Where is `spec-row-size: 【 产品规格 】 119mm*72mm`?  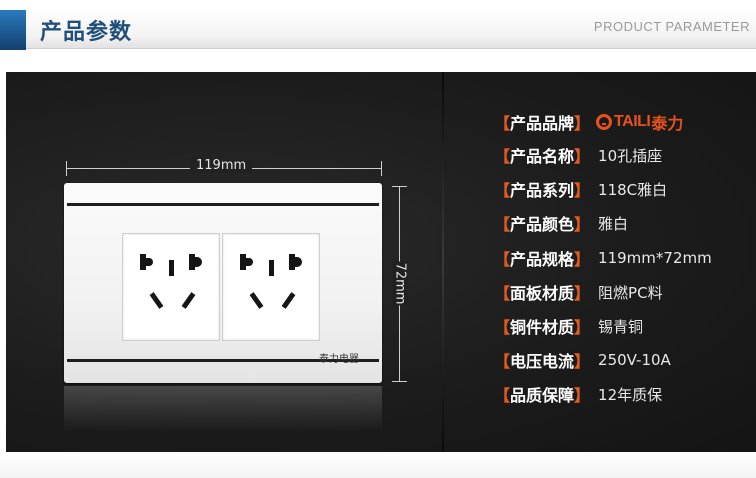
spec-row-size: 【 产品规格 】 119mm*72mm is located at coordinates (603, 258).